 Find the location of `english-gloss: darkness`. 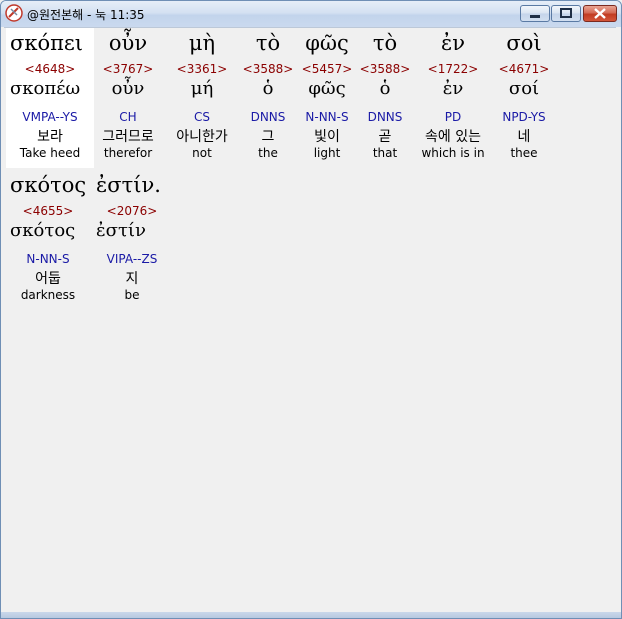

english-gloss: darkness is located at coordinates (48, 295).